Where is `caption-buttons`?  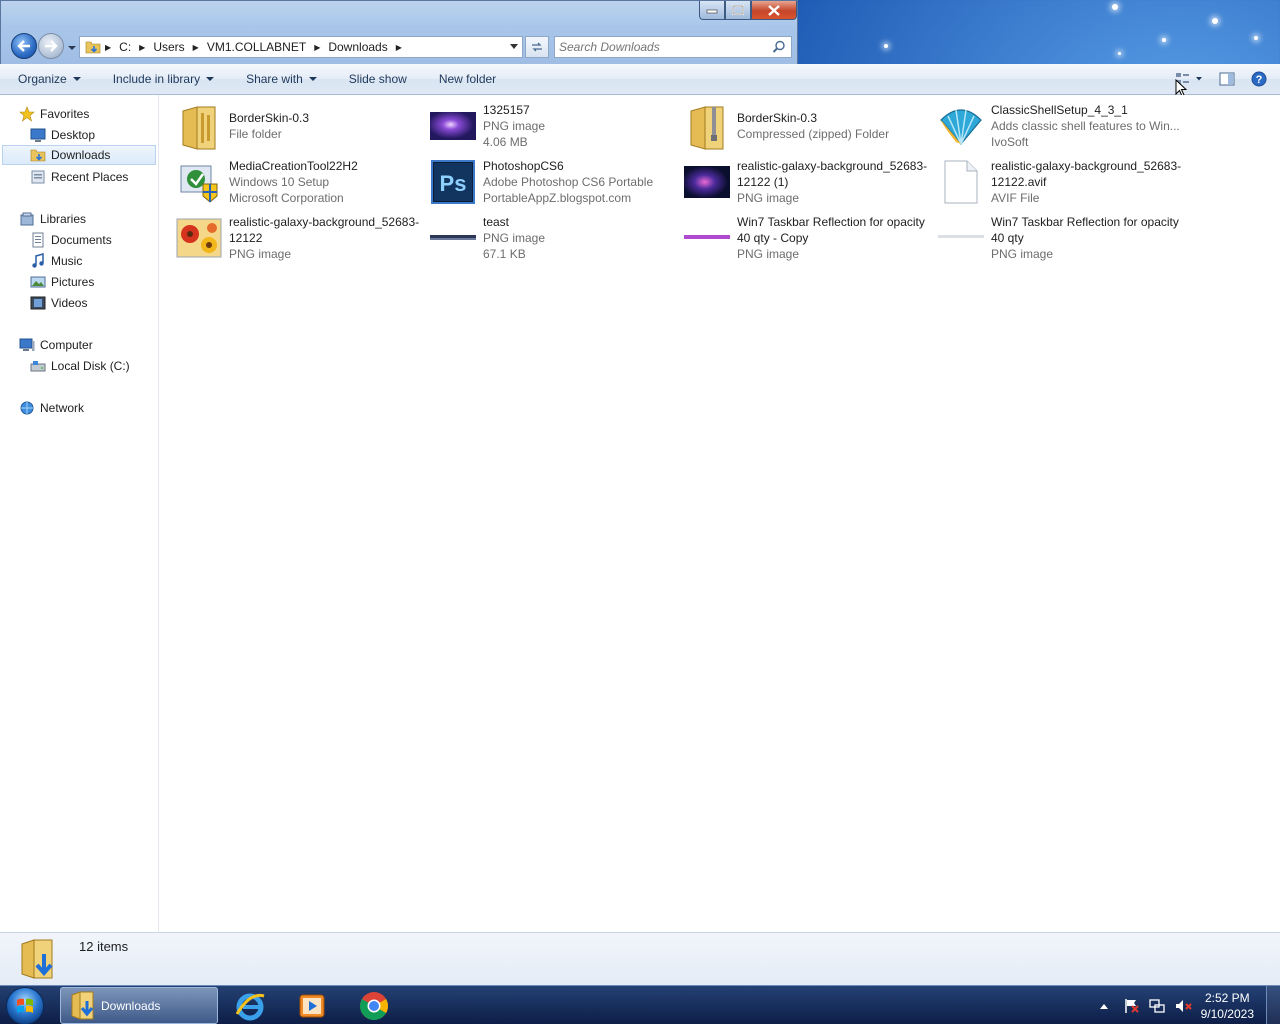 caption-buttons is located at coordinates (748, 11).